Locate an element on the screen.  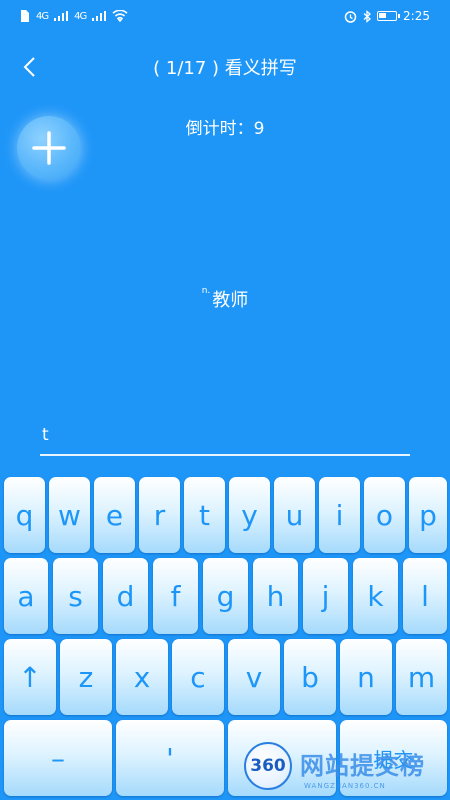
key-u: u is located at coordinates (294, 515).